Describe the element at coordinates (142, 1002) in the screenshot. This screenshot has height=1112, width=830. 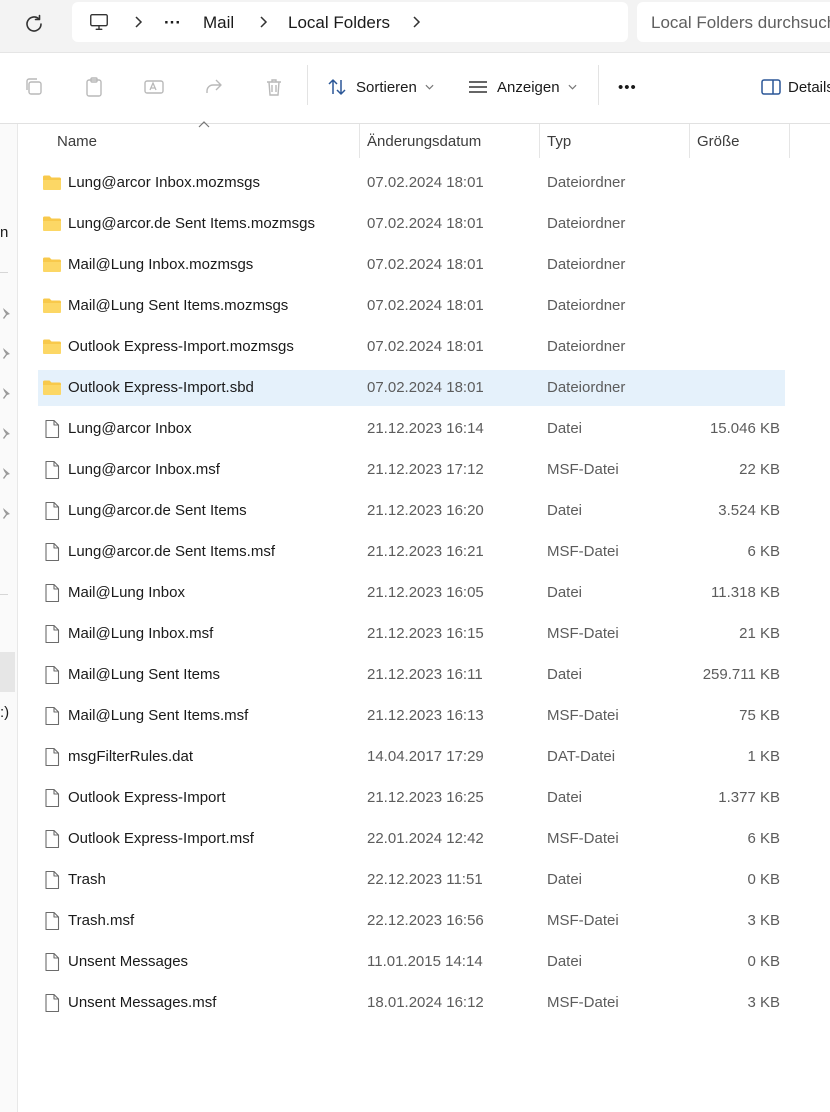
I see `file-name: Unsent Messages.msf` at that location.